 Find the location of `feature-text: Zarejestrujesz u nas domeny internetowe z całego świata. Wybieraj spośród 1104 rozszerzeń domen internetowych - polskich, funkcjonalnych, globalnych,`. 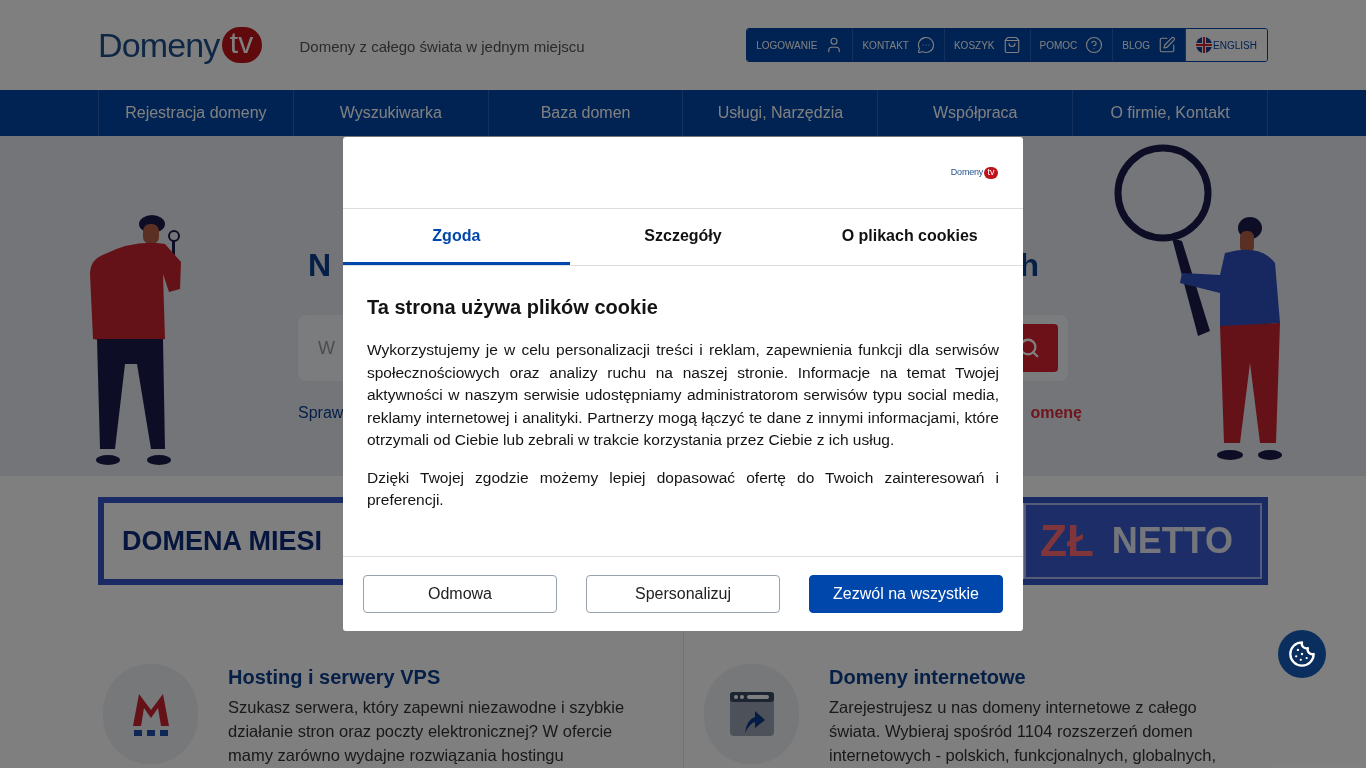

feature-text: Zarejestrujesz u nas domeny internetowe z całego świata. Wybieraj spośród 1104 rozszerzeń domen internetowych - polskich, funkcjonalnych, globalnych, is located at coordinates (1023, 731).